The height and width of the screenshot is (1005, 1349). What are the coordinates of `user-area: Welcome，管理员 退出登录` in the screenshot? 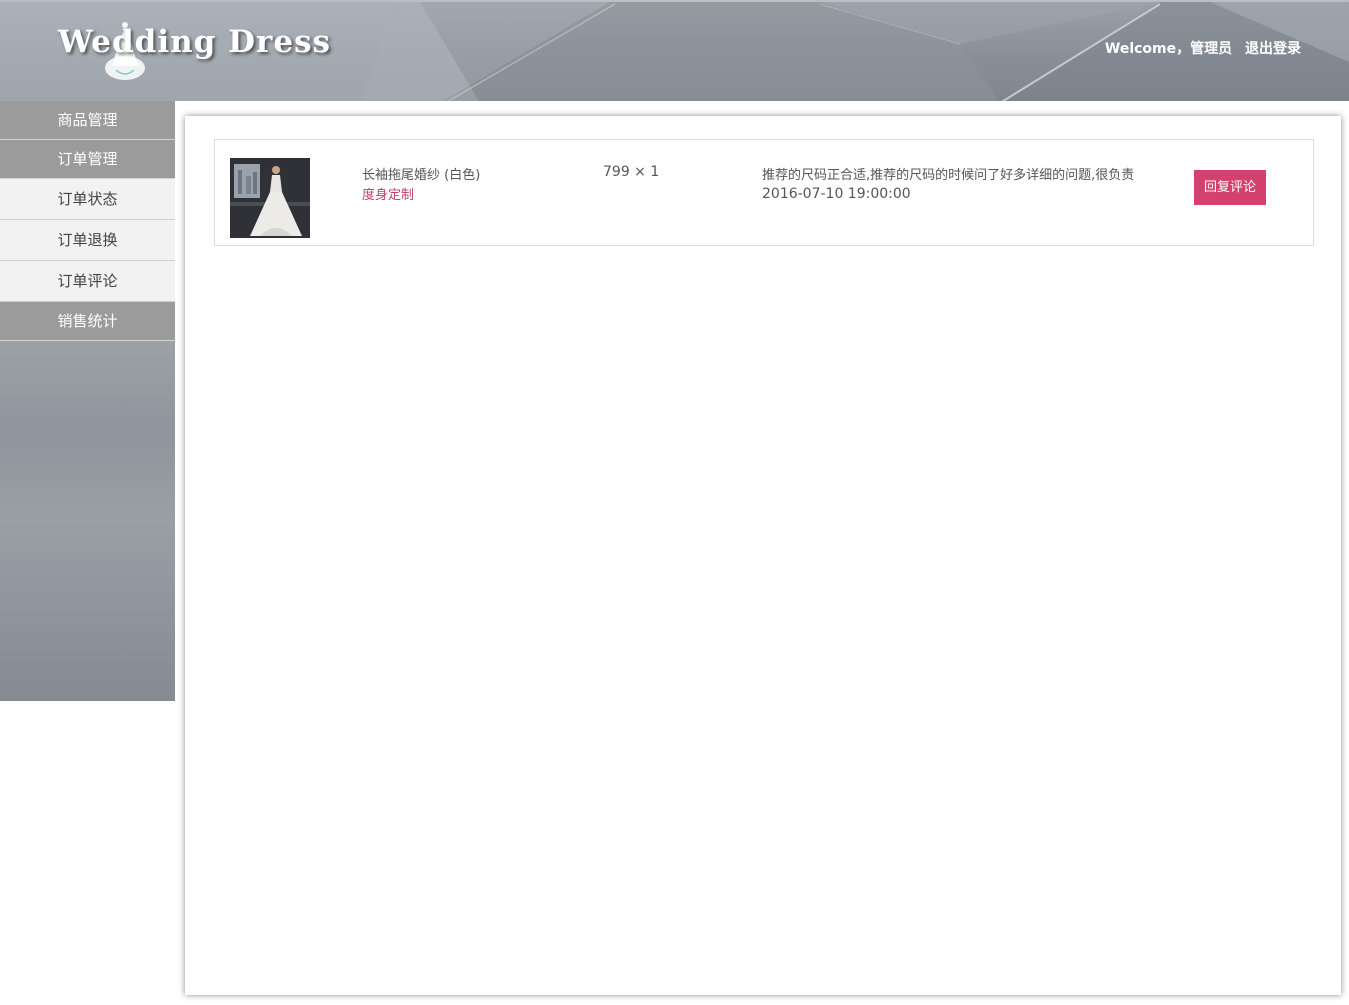 It's located at (1203, 48).